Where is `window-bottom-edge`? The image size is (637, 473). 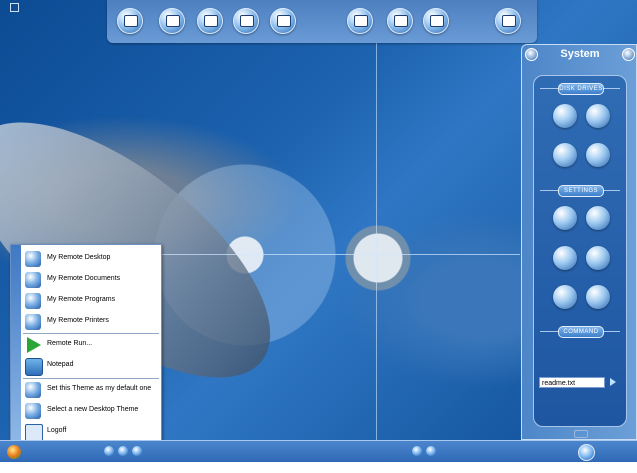
window-bottom-edge is located at coordinates (318, 467).